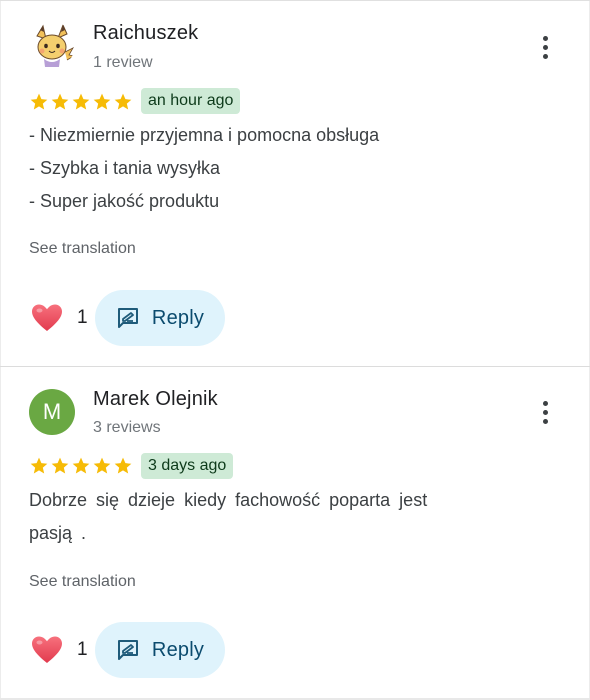  Describe the element at coordinates (127, 427) in the screenshot. I see `reviewer-review-count: 3 reviews` at that location.